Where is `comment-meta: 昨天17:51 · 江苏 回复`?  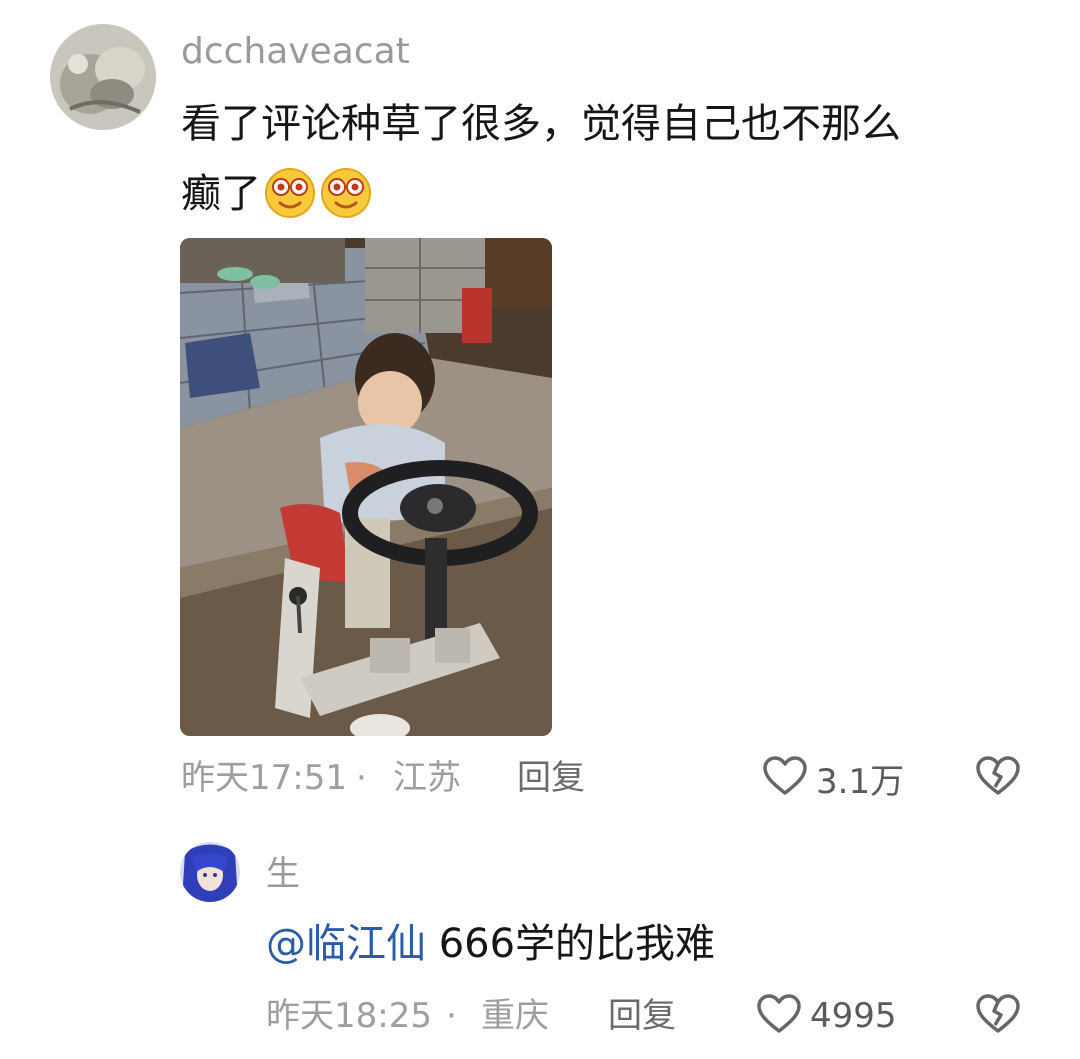
comment-meta: 昨天17:51 · 江苏 回复 is located at coordinates (611, 778).